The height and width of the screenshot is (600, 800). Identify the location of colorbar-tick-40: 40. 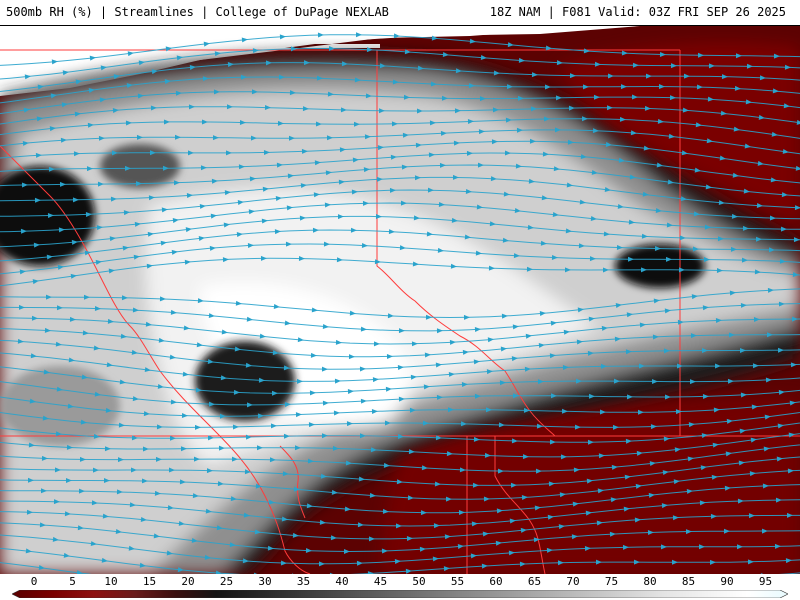
(342, 581).